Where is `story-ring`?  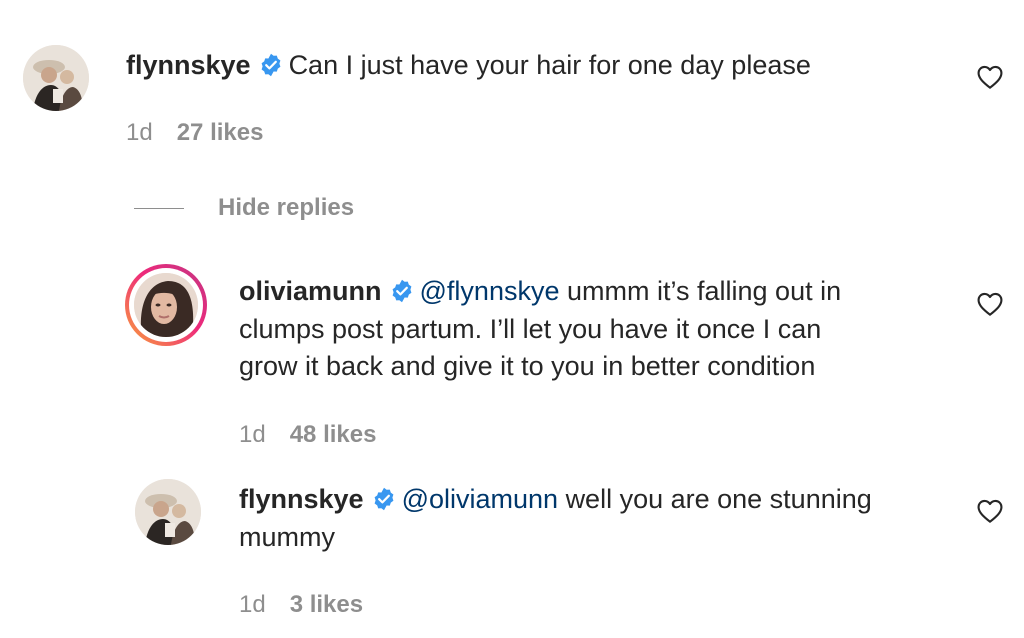 story-ring is located at coordinates (166, 305).